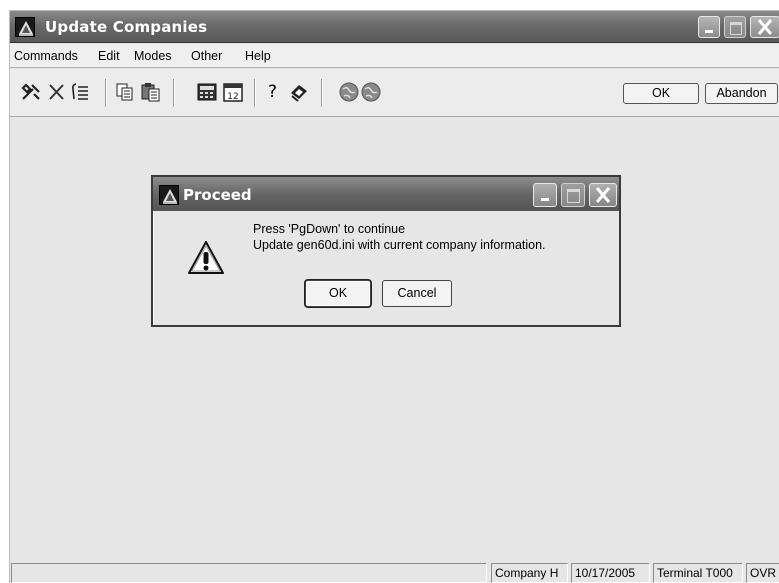 The width and height of the screenshot is (779, 583). Describe the element at coordinates (329, 229) in the screenshot. I see `dialog-message-line-1: Press 'PgDown' to continue` at that location.